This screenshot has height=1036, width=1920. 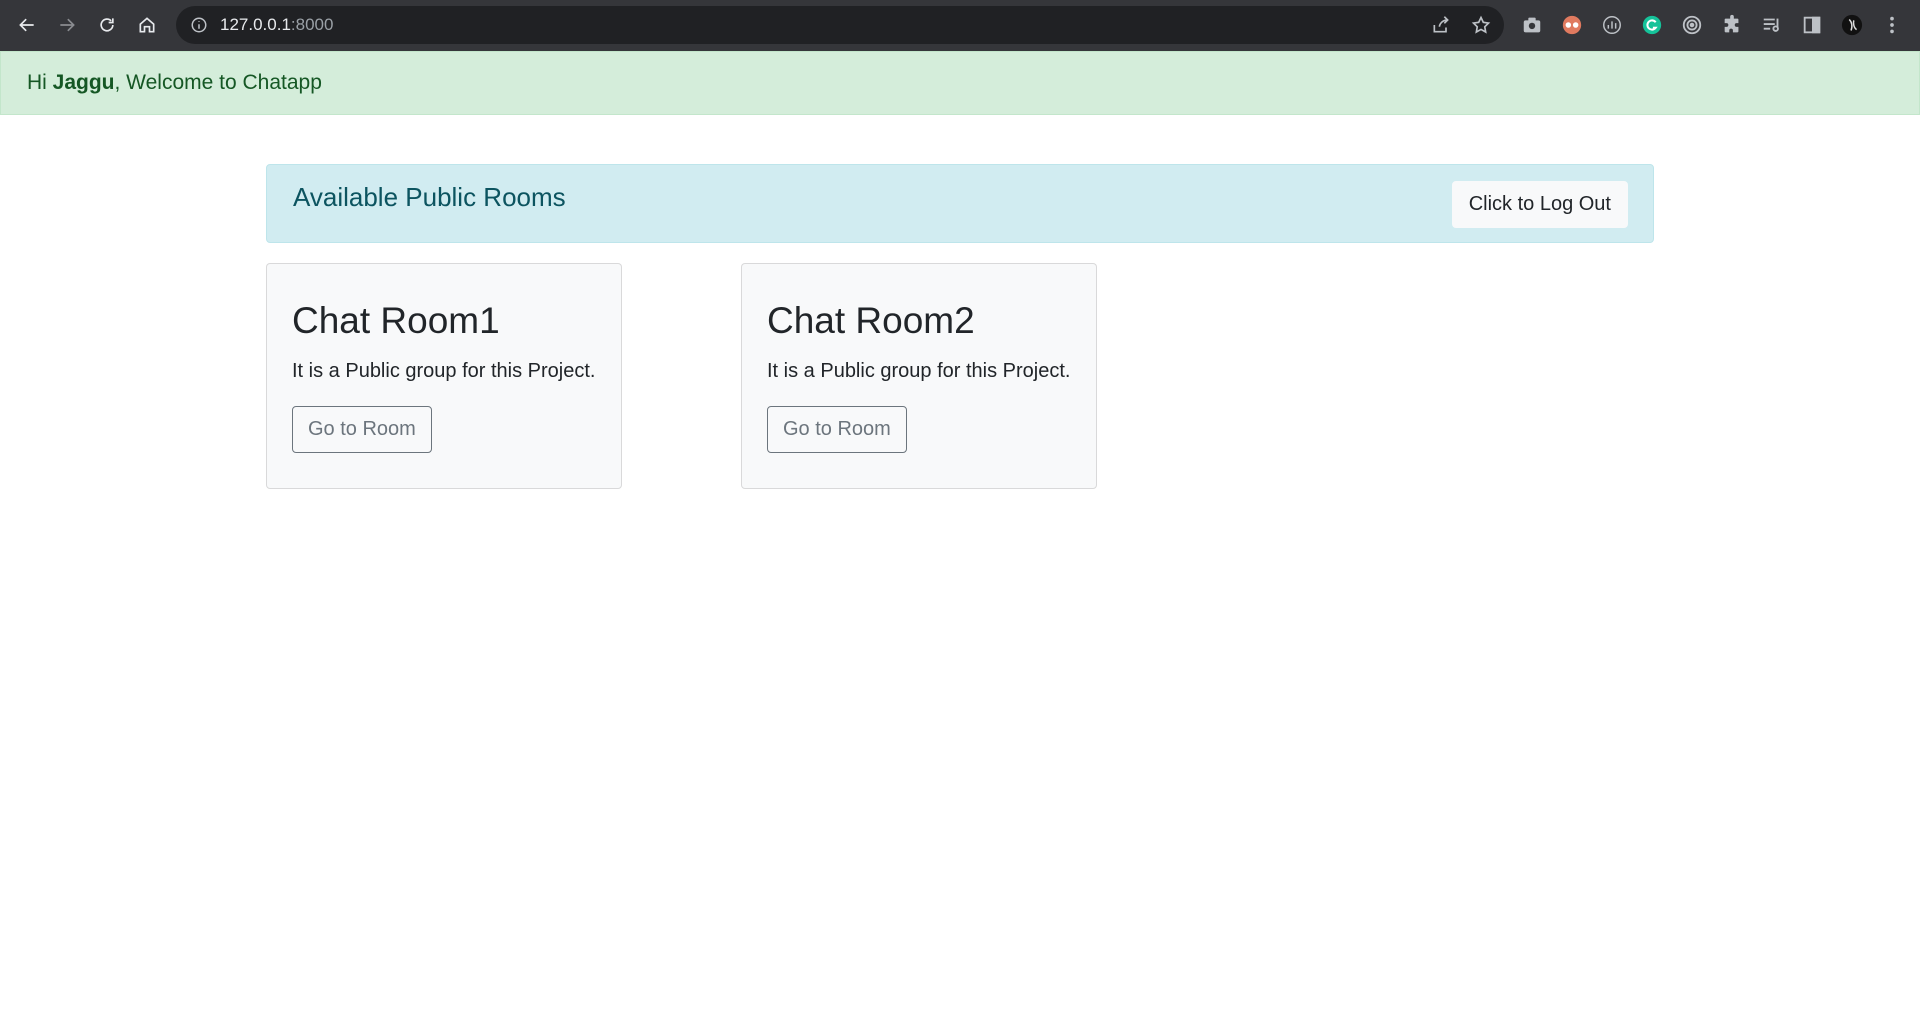 I want to click on address-bar: 127.0.0.1:8000, so click(x=840, y=25).